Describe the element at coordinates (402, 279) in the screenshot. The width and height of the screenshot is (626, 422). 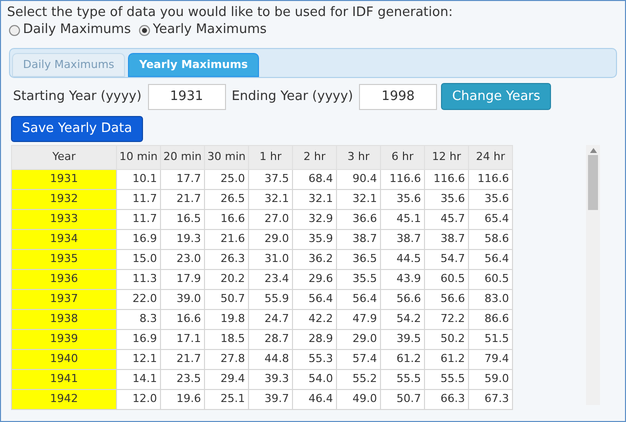
I see `table-cell: 43.9` at that location.